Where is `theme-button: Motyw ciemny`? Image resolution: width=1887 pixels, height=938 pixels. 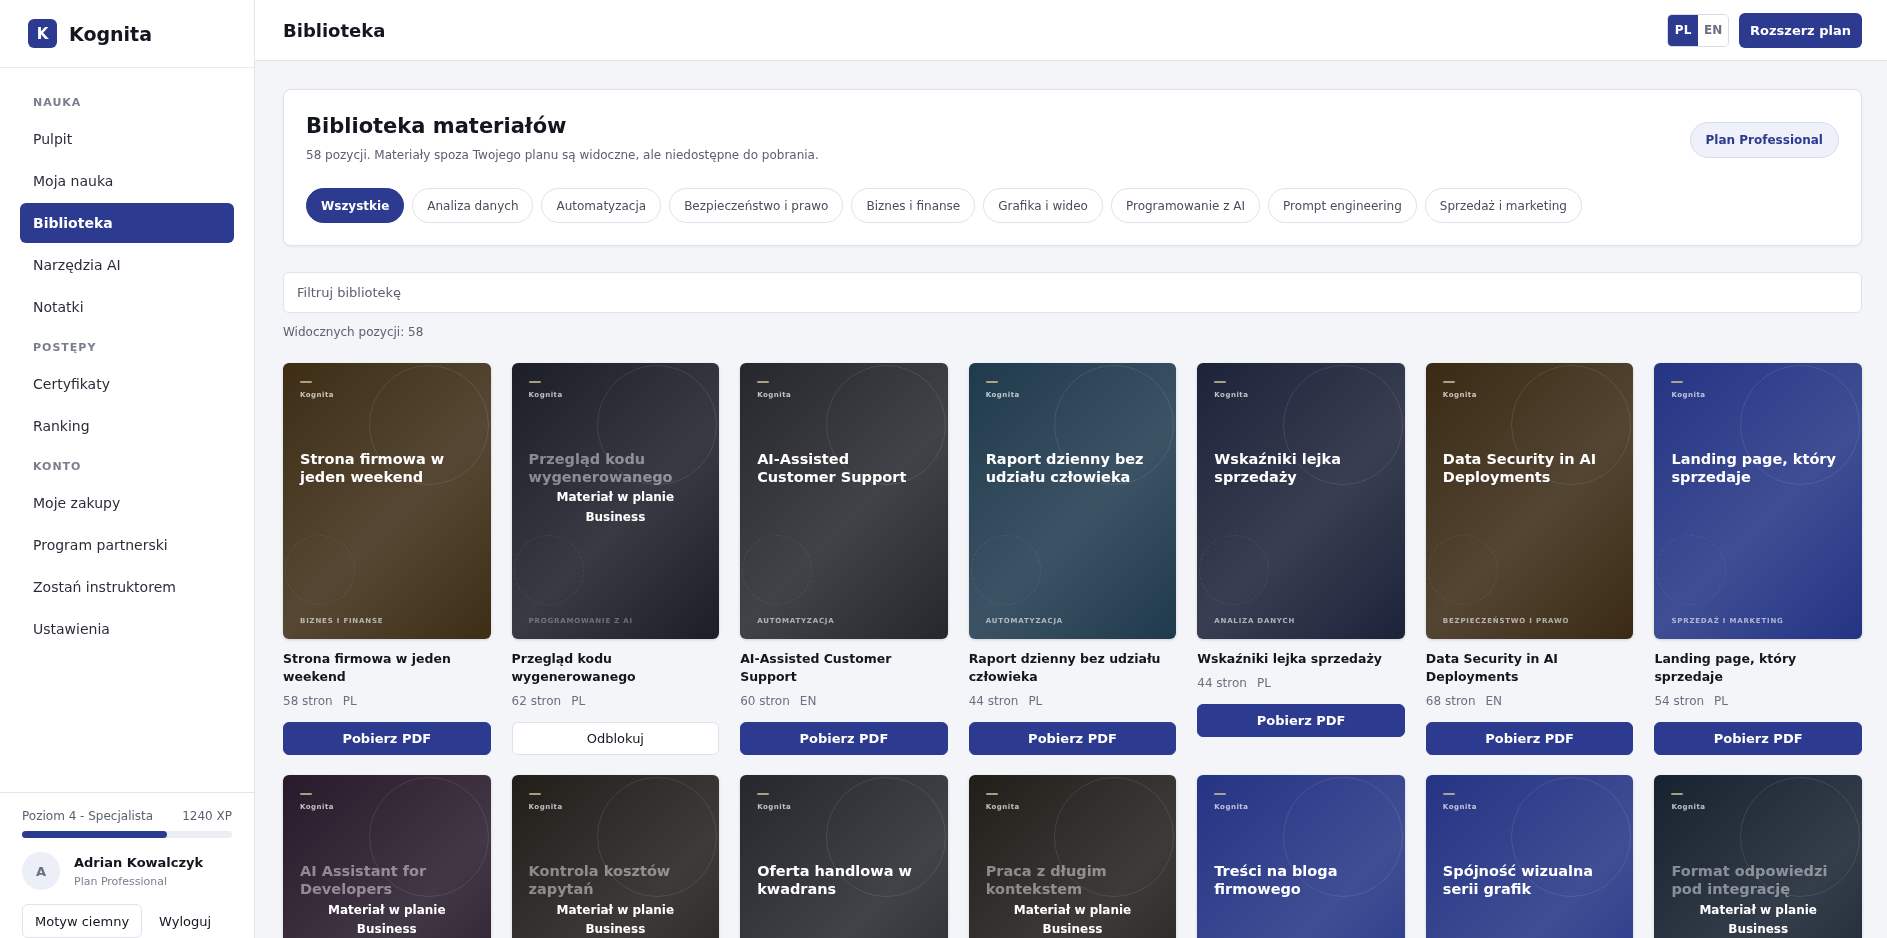 theme-button: Motyw ciemny is located at coordinates (82, 921).